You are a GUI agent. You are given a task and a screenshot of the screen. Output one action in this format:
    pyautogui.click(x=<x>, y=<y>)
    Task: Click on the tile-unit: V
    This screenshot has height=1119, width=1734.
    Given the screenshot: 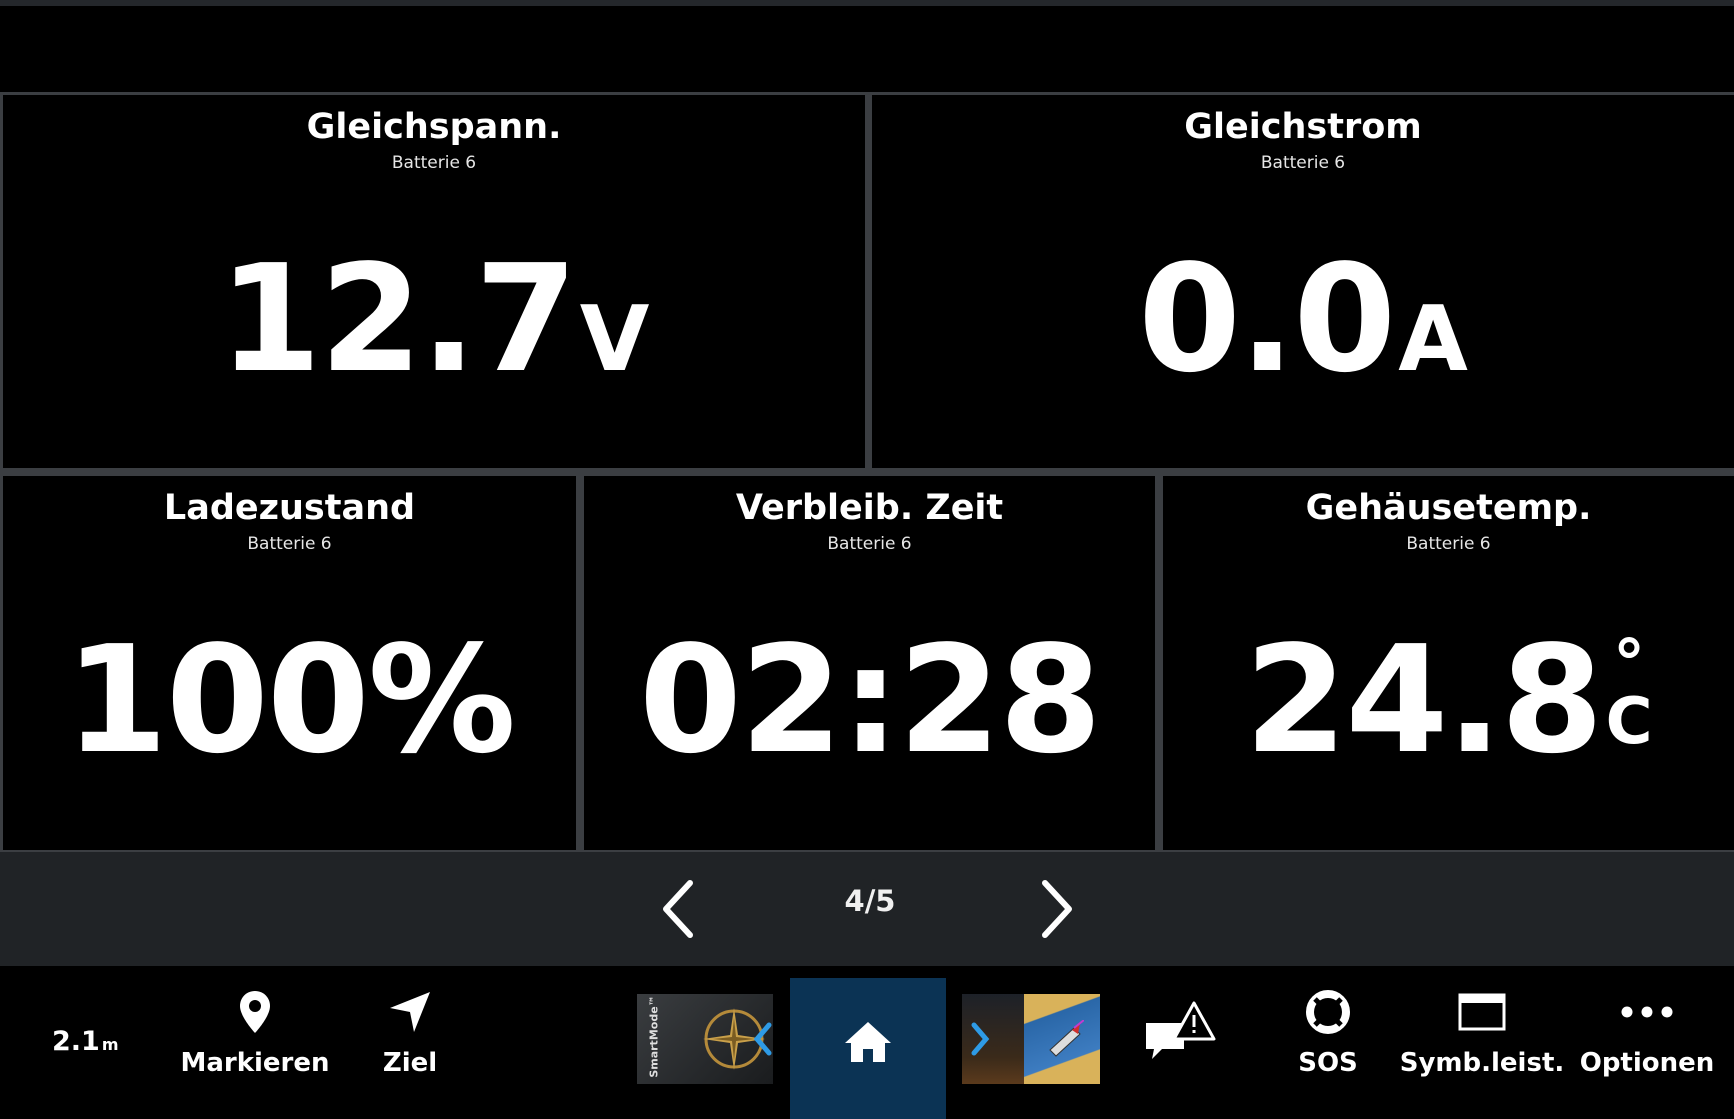 What is the action you would take?
    pyautogui.click(x=614, y=339)
    